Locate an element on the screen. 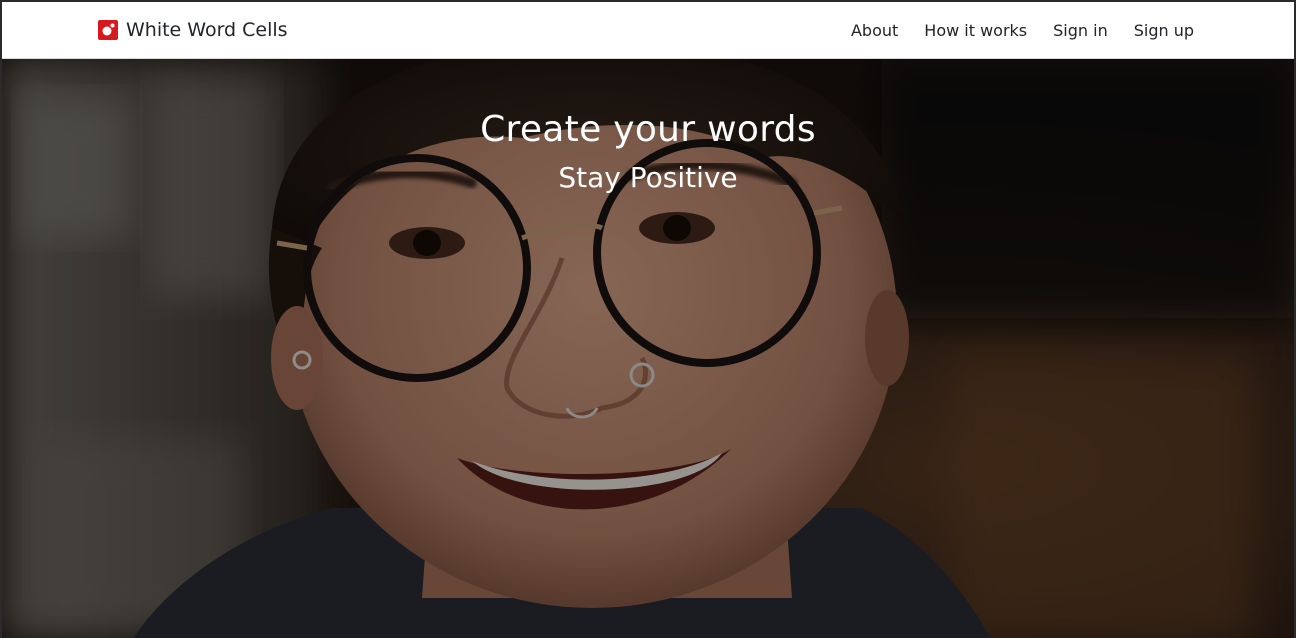 This screenshot has height=638, width=1296. nav-link-sign-up: Sign up is located at coordinates (1164, 30).